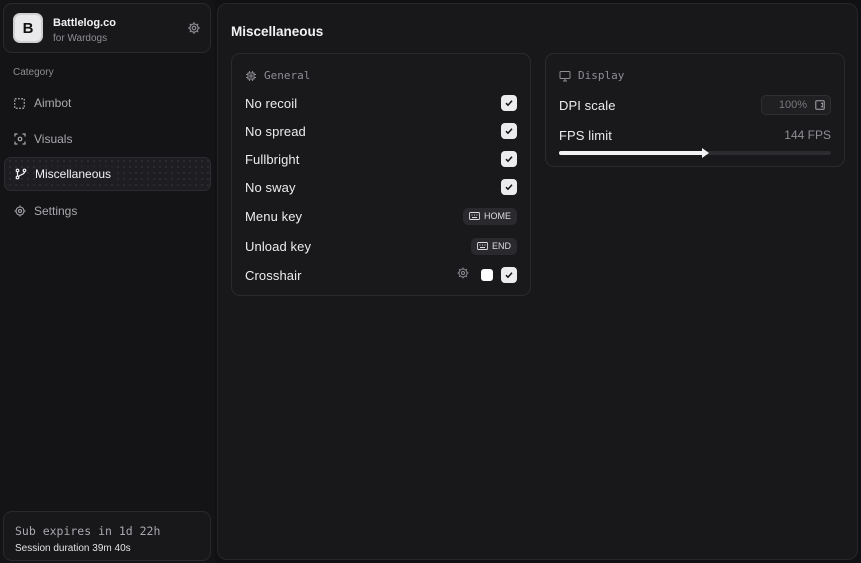  I want to click on dpi-scale-input: 100%, so click(796, 105).